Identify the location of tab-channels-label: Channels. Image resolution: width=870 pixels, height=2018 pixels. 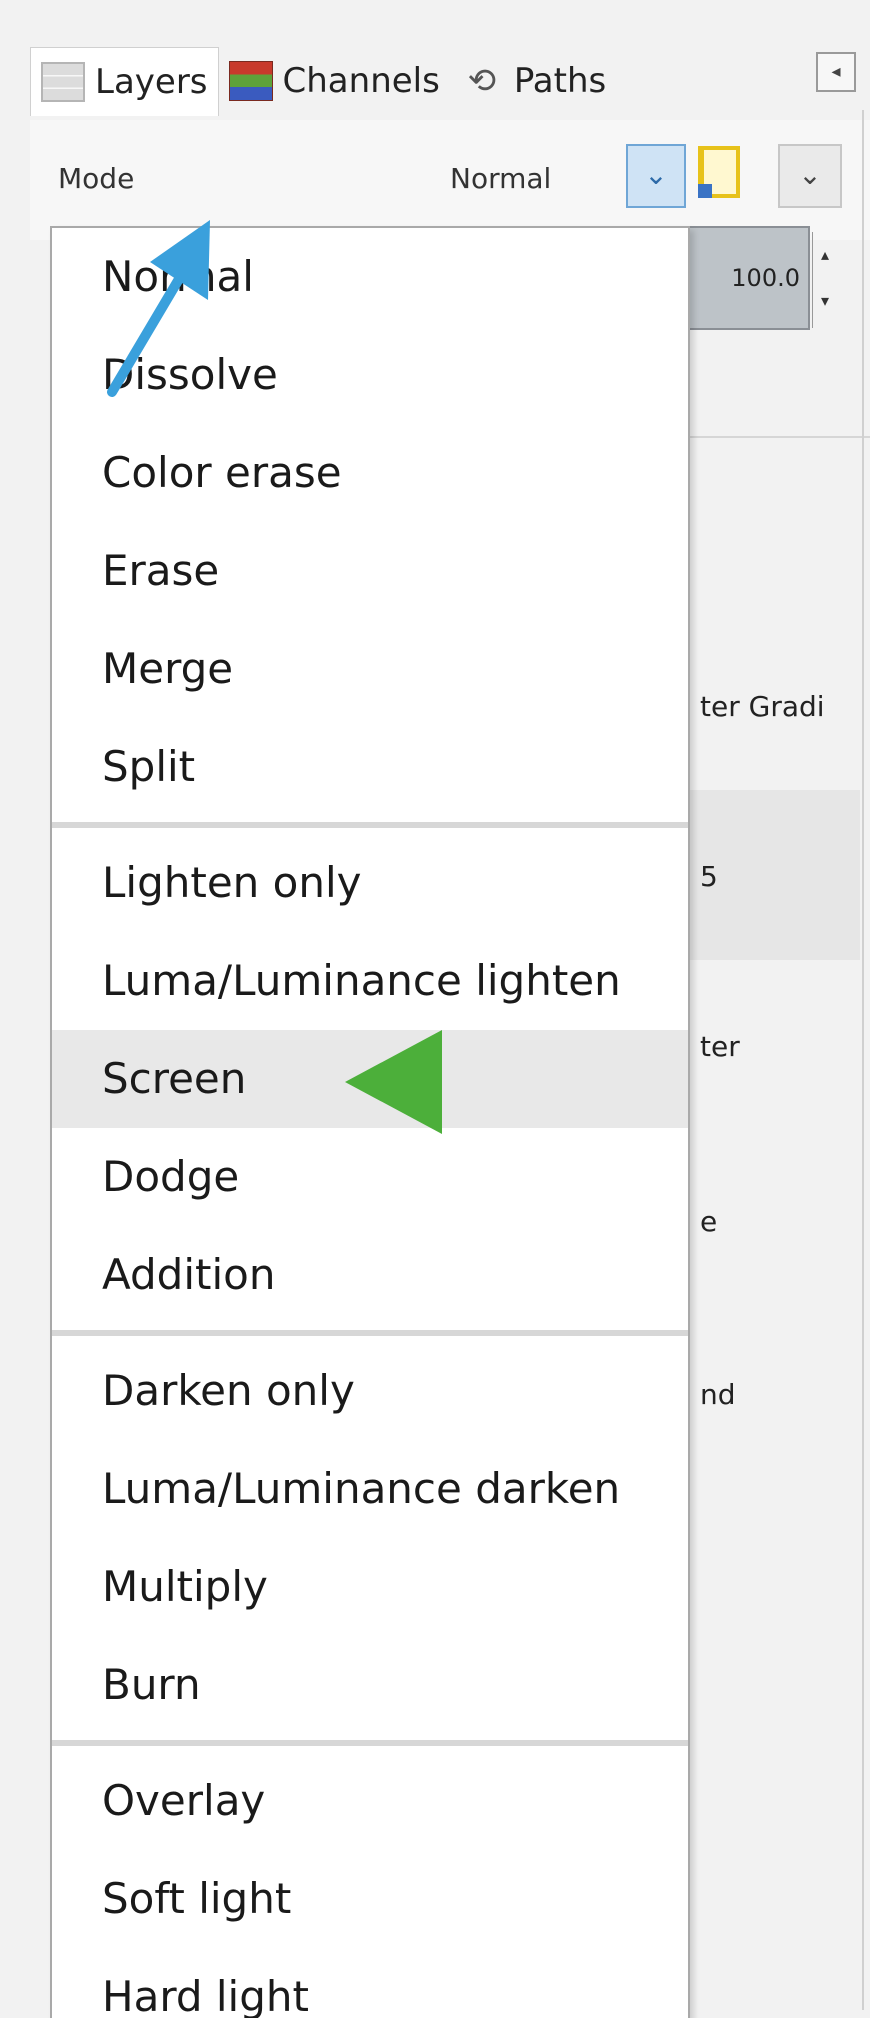
(361, 81).